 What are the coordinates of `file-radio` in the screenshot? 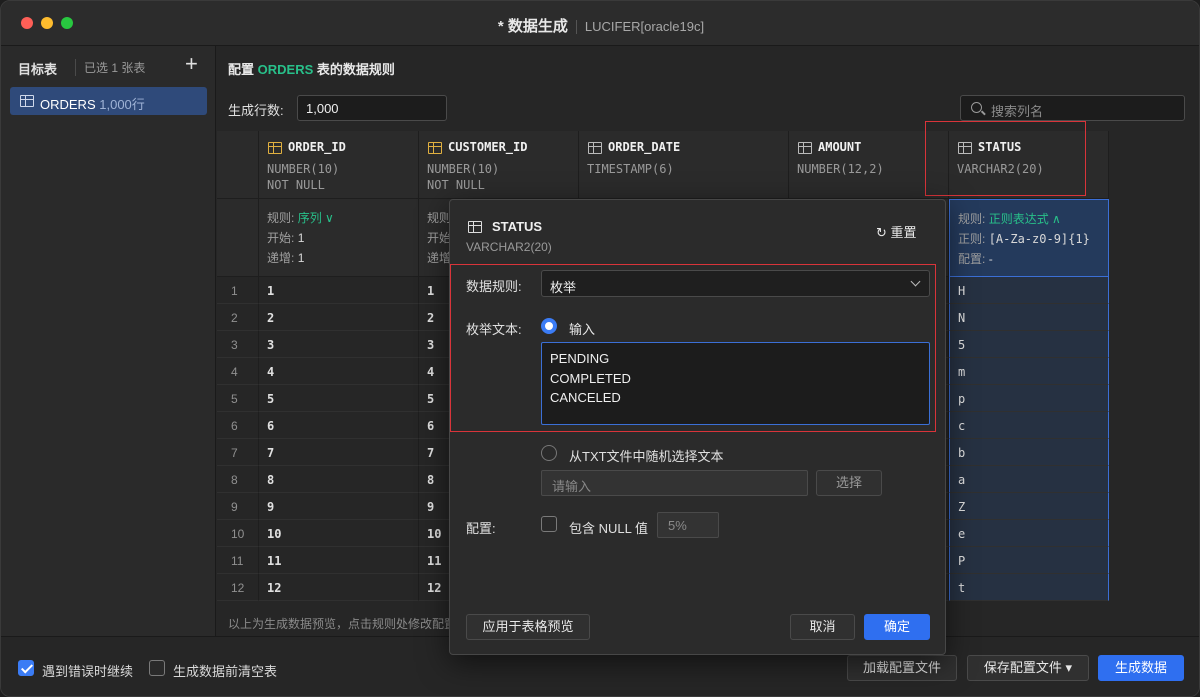 It's located at (549, 453).